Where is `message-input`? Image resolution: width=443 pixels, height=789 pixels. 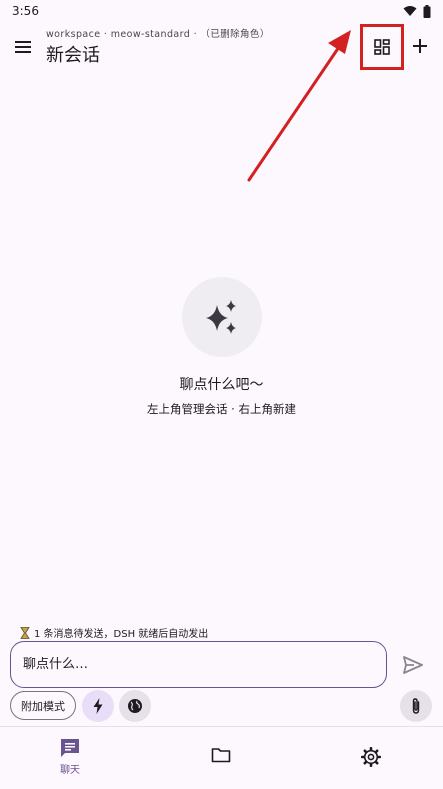
message-input is located at coordinates (198, 664).